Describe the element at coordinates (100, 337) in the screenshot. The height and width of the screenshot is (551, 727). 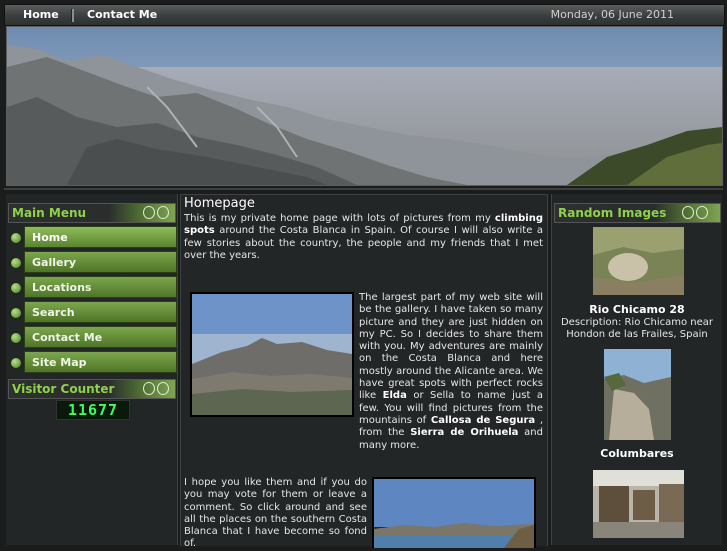
I see `menu-item-label: Contact Me` at that location.